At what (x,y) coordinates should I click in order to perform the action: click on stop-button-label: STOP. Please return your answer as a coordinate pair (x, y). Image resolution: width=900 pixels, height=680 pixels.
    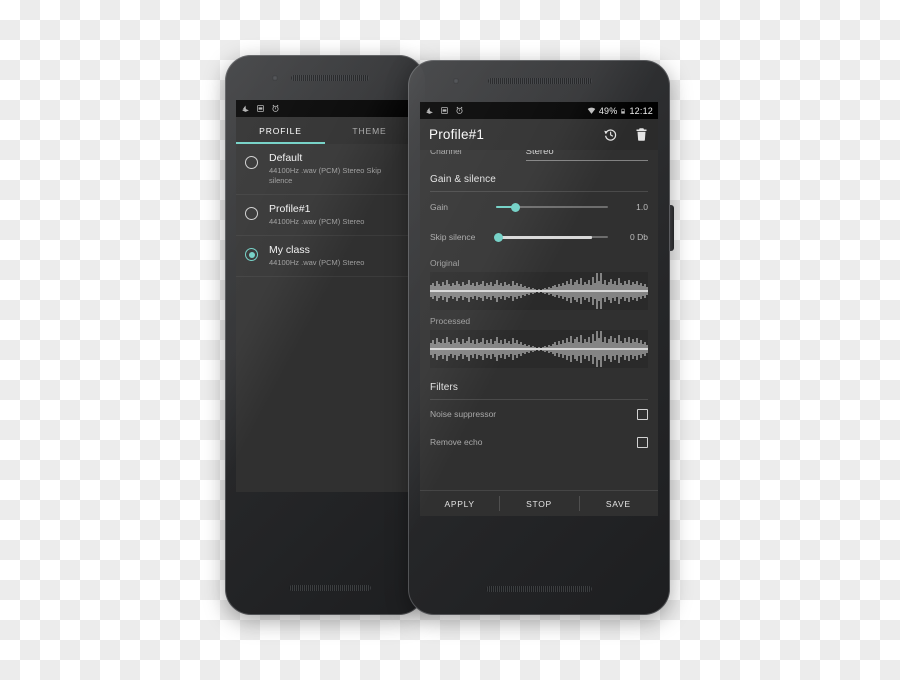
    Looking at the image, I should click on (539, 503).